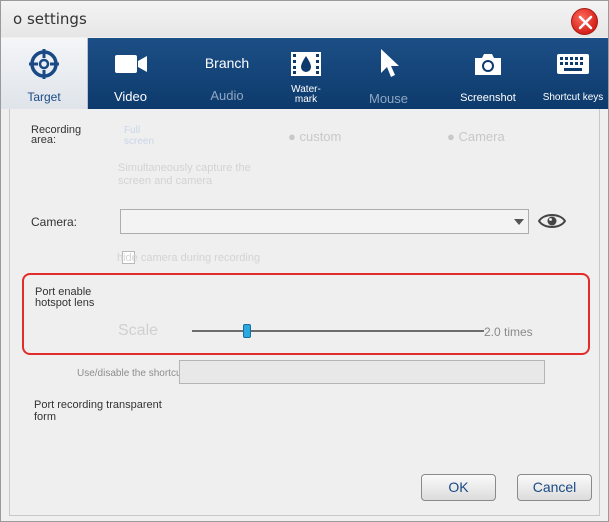 Image resolution: width=609 pixels, height=522 pixels. What do you see at coordinates (227, 63) in the screenshot?
I see `tab-audio-top-label: Branch` at bounding box center [227, 63].